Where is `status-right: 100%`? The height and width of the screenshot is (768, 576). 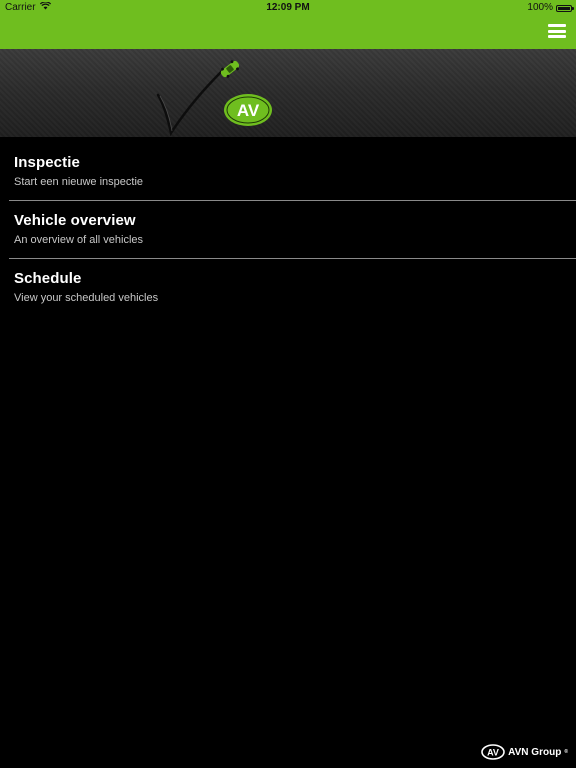 status-right: 100% is located at coordinates (550, 8).